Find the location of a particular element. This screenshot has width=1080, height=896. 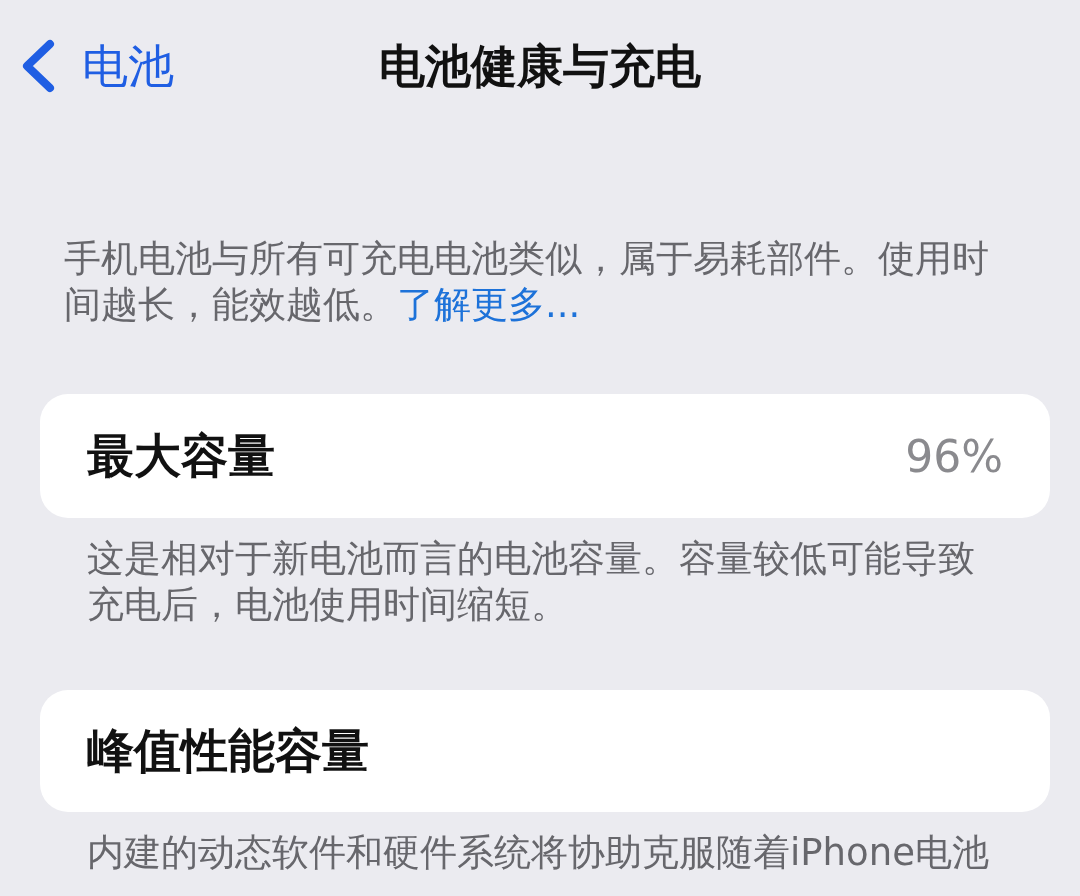

nav-title: 电池健康与充电 is located at coordinates (540, 66).